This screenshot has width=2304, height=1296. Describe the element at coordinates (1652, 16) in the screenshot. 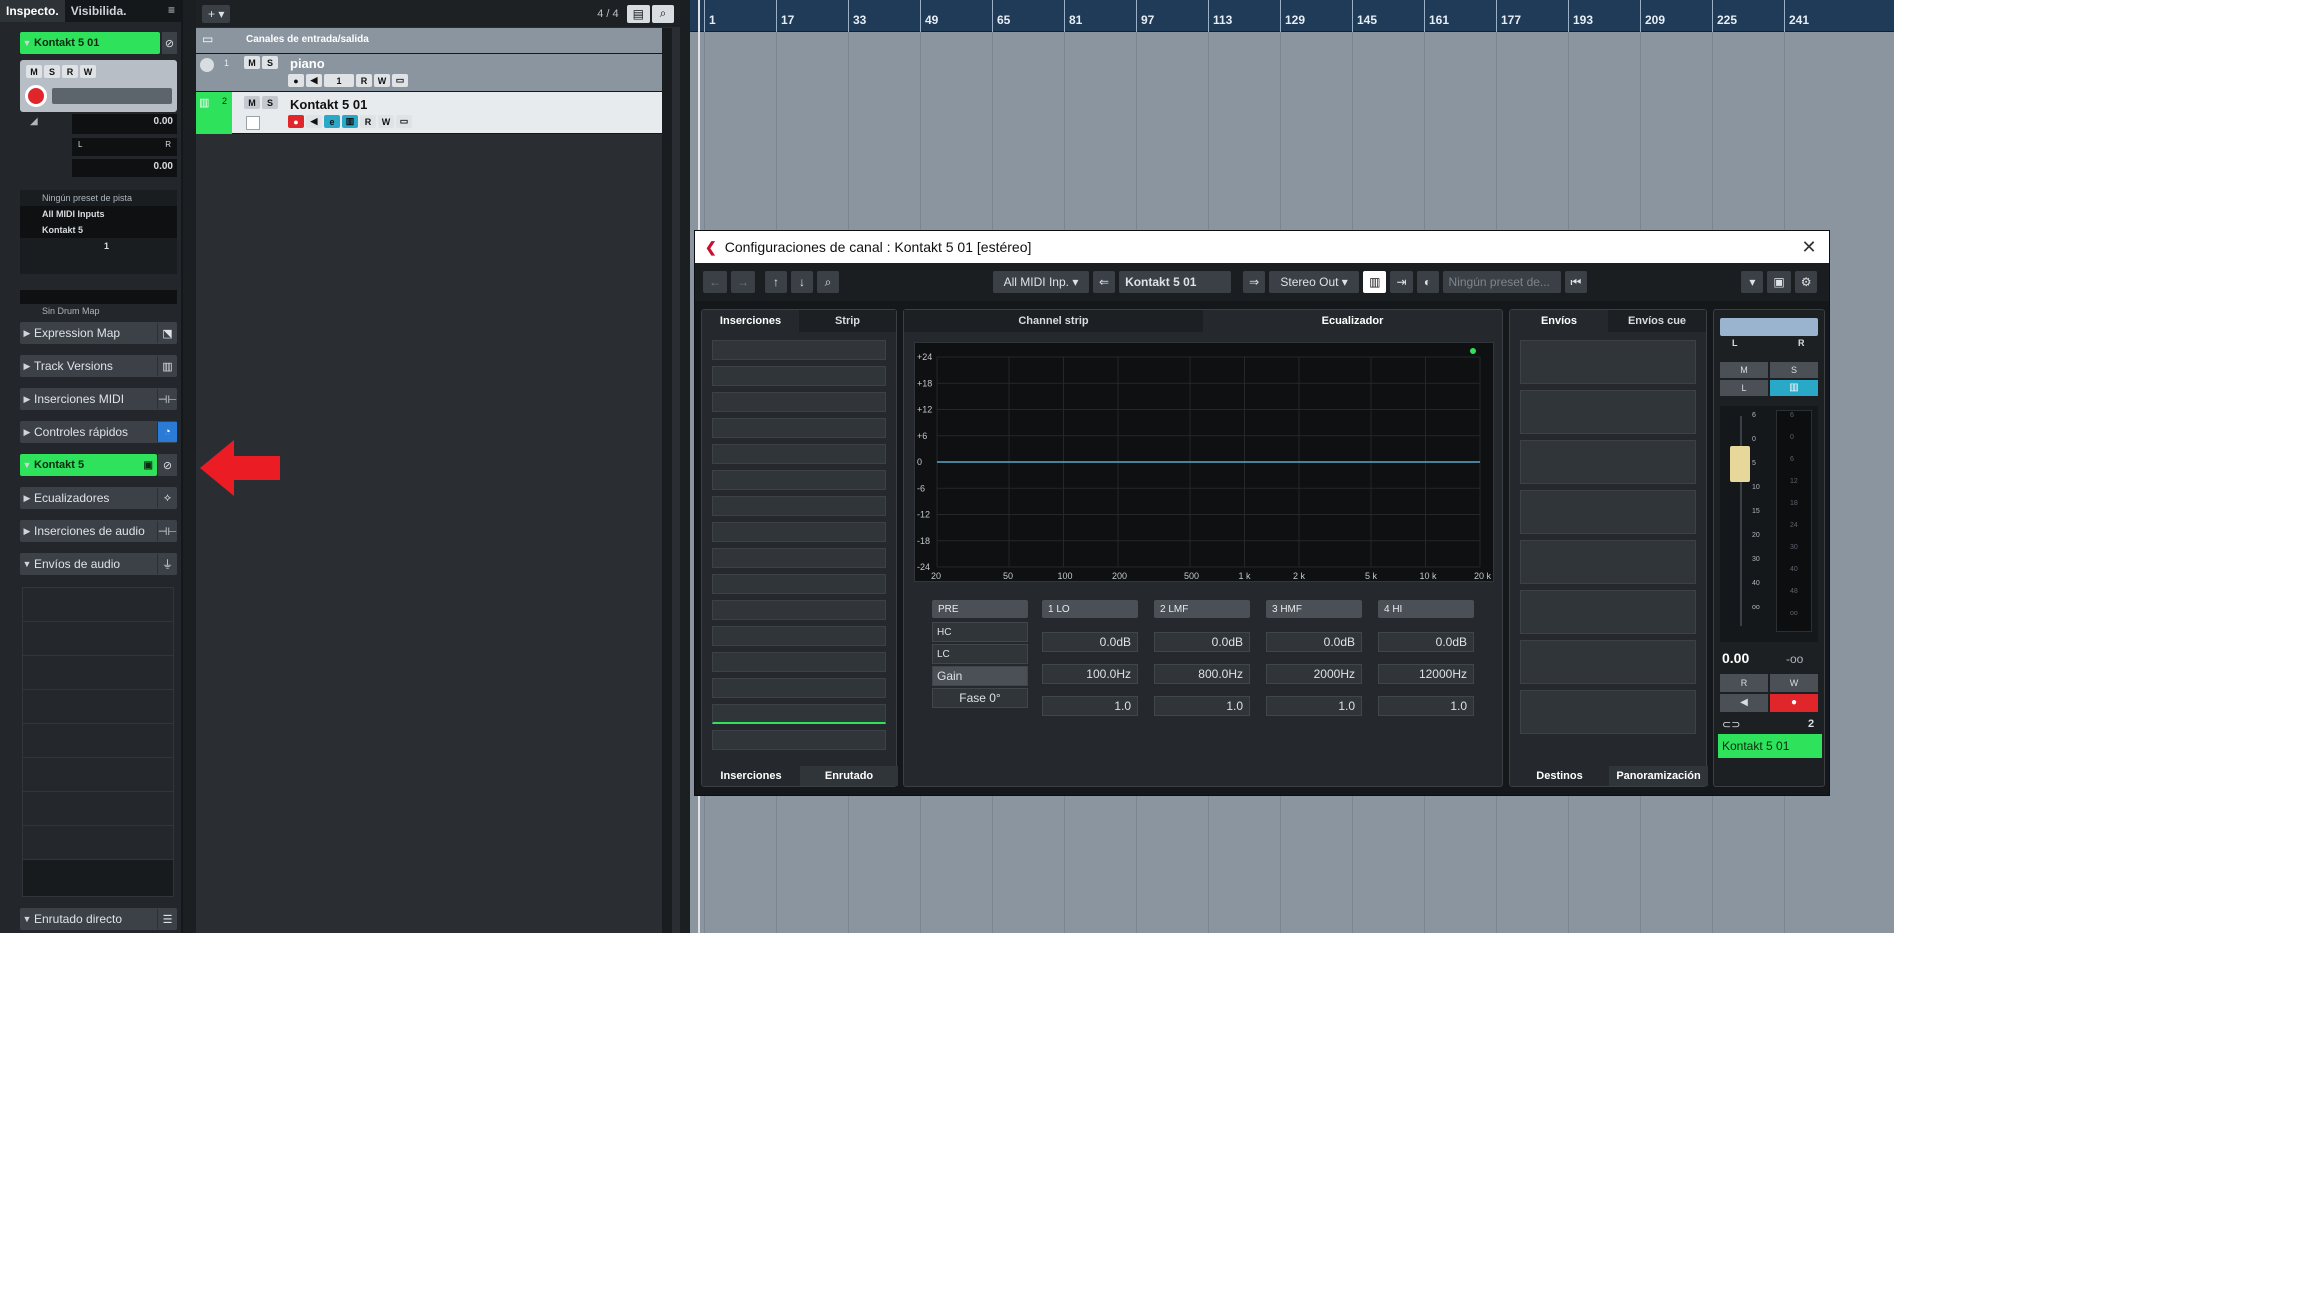

I see `ruler-bar-label: 209` at that location.